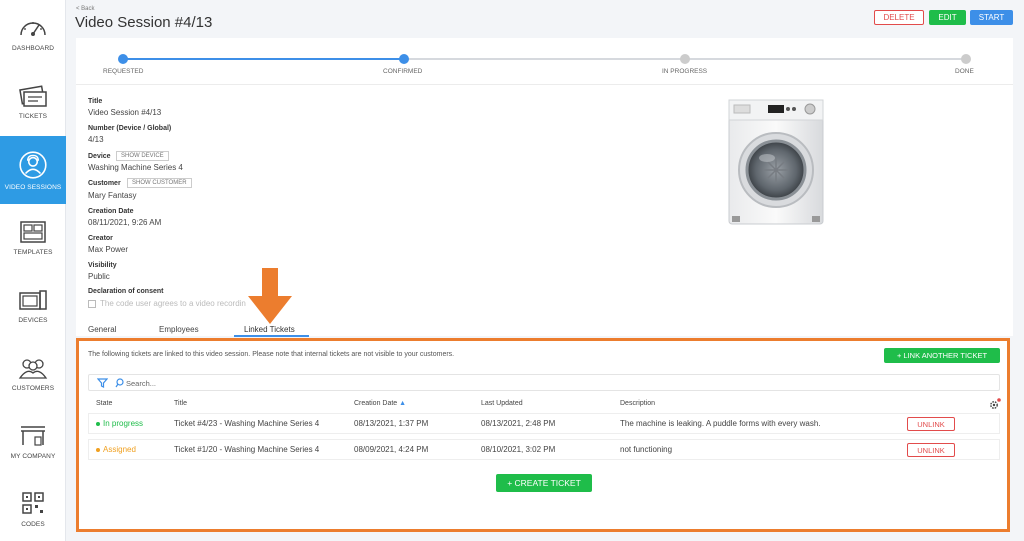 This screenshot has height=541, width=1024. Describe the element at coordinates (119, 449) in the screenshot. I see `status-label: Assigned` at that location.